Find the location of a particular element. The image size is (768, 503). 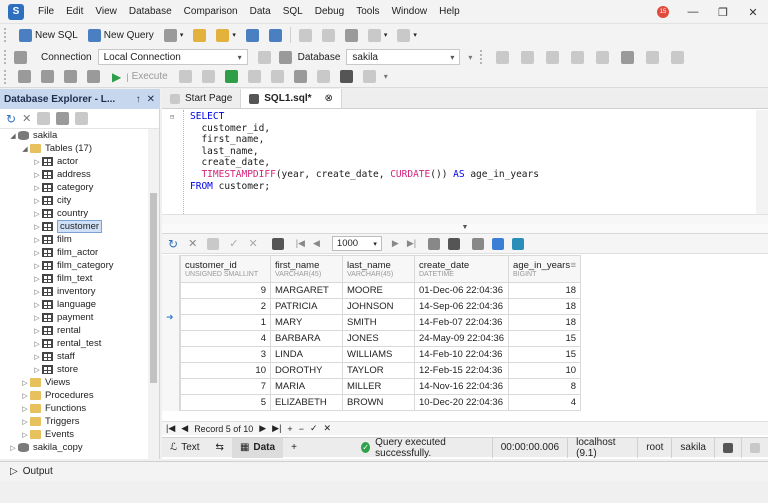

menu-item-window: Window is located at coordinates (410, 11).